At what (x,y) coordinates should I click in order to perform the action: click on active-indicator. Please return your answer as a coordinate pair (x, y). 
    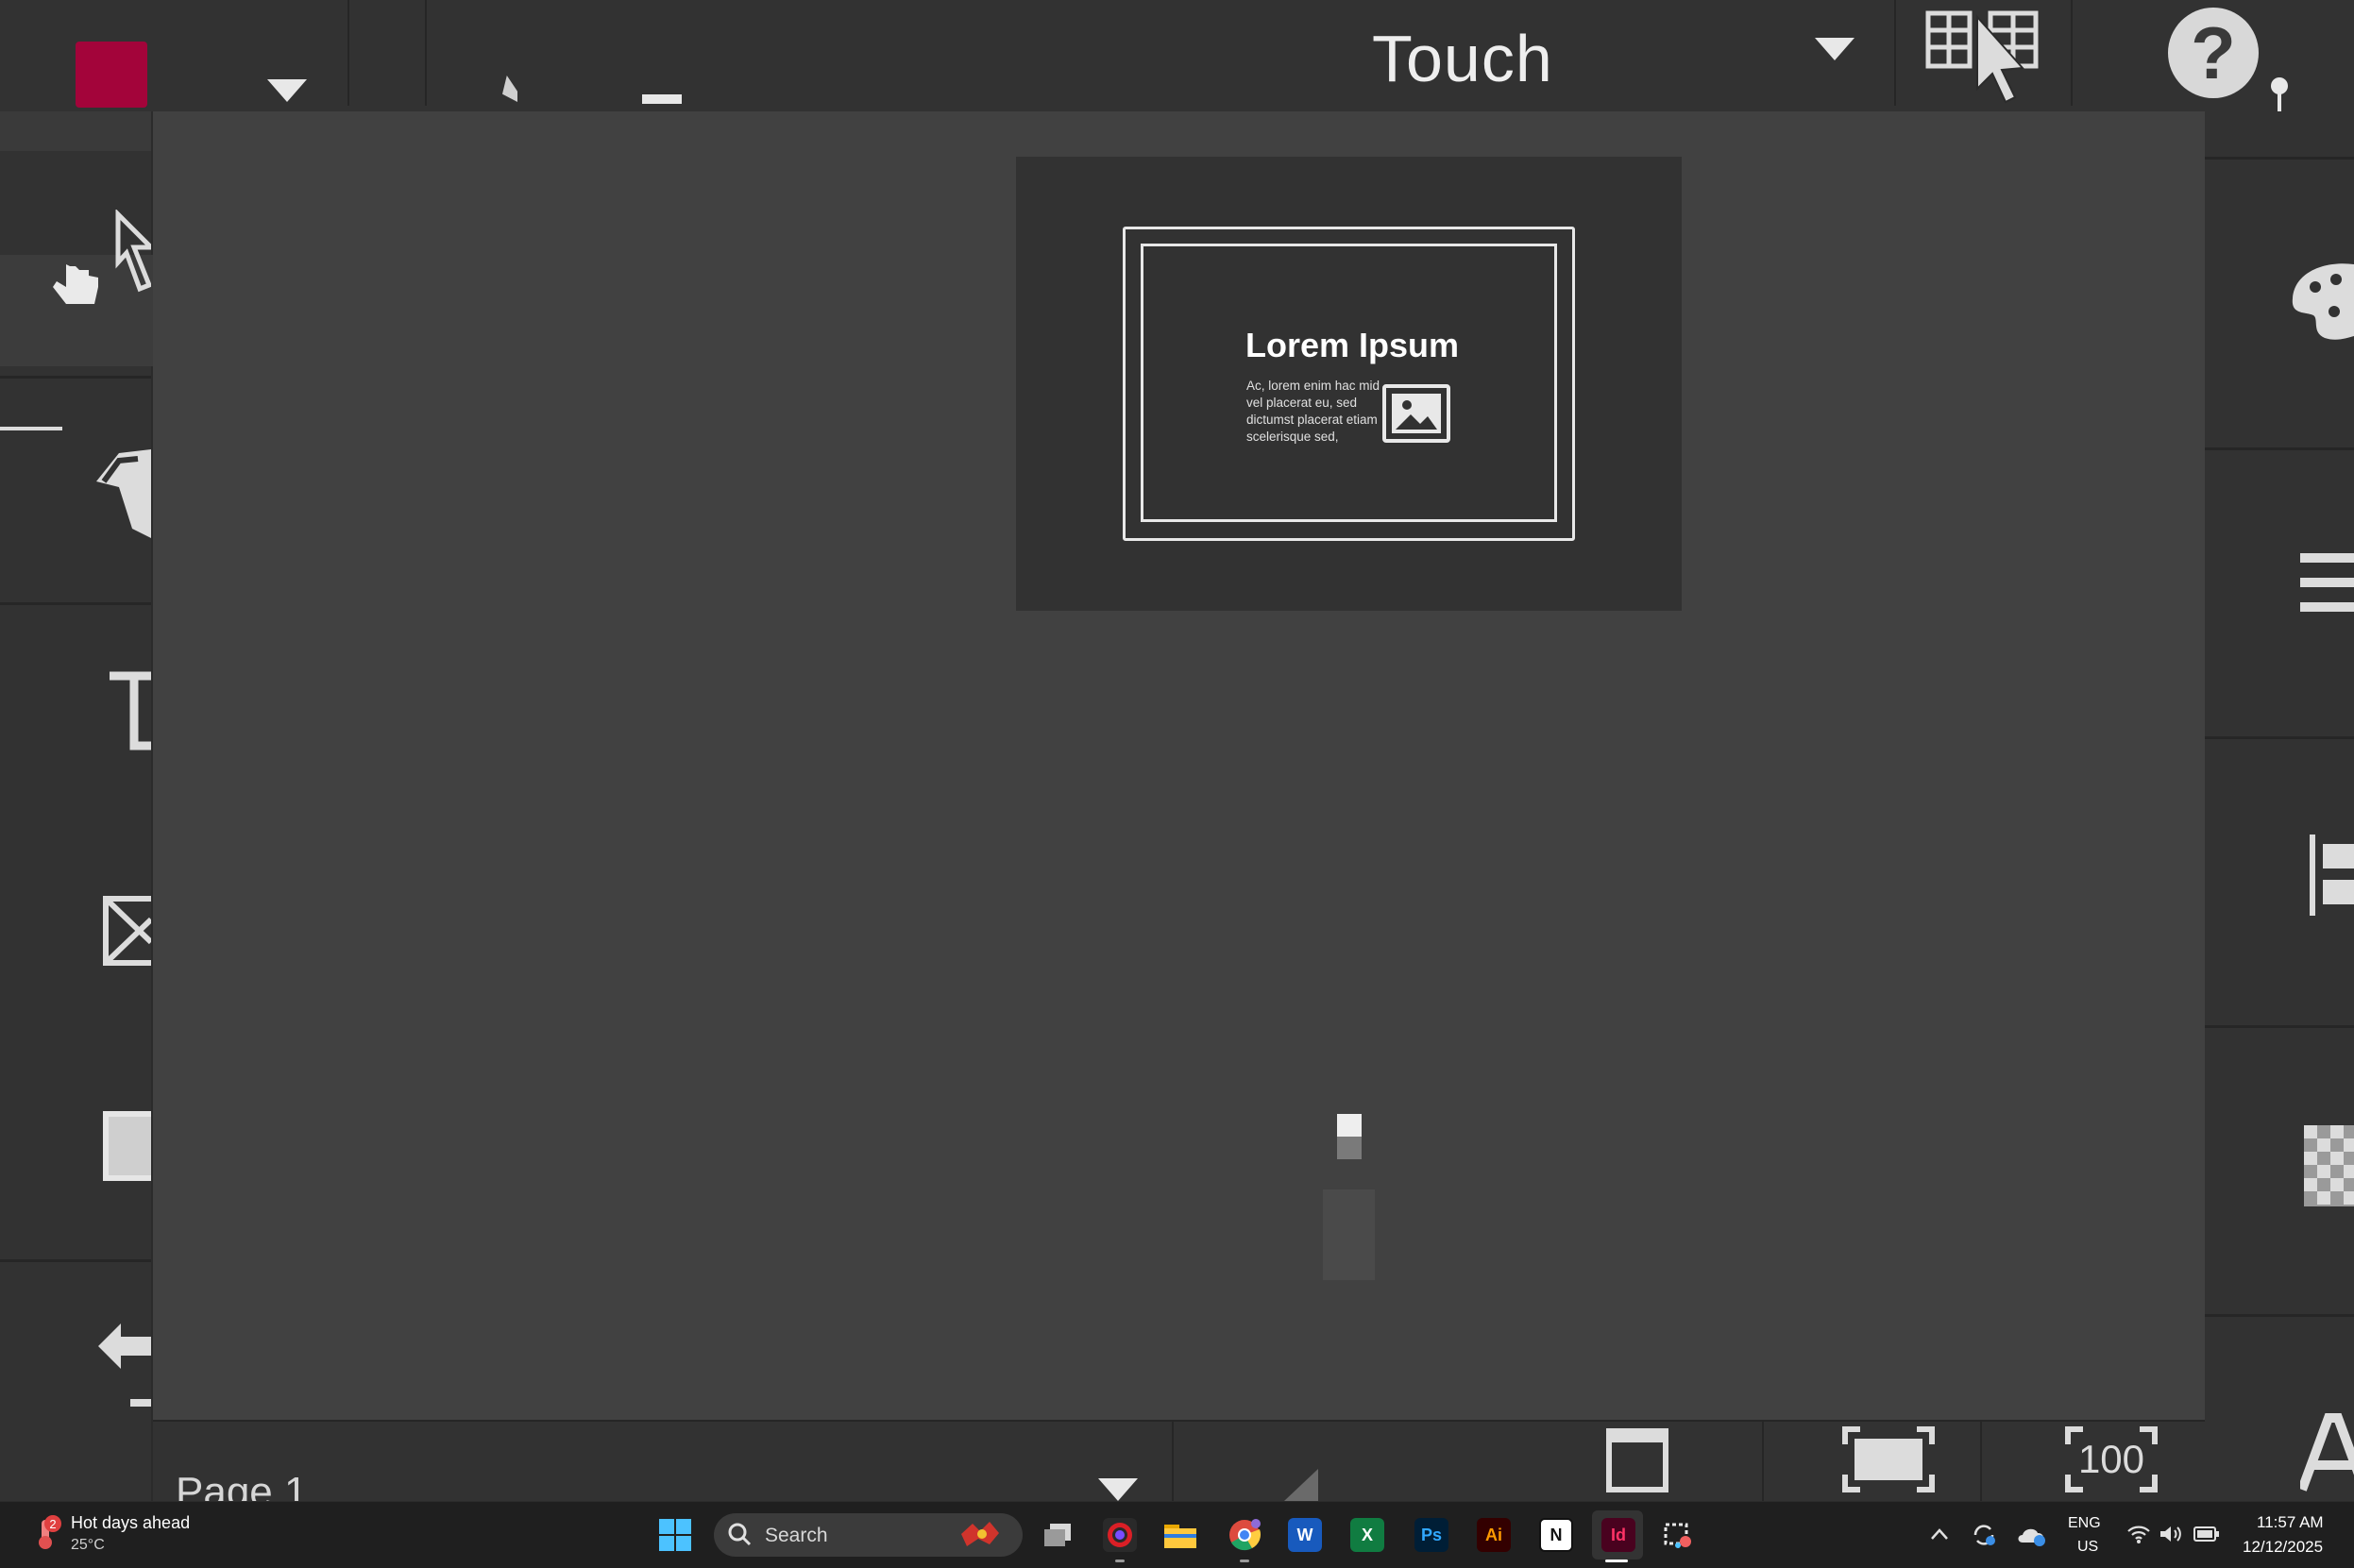
    Looking at the image, I should click on (1616, 1561).